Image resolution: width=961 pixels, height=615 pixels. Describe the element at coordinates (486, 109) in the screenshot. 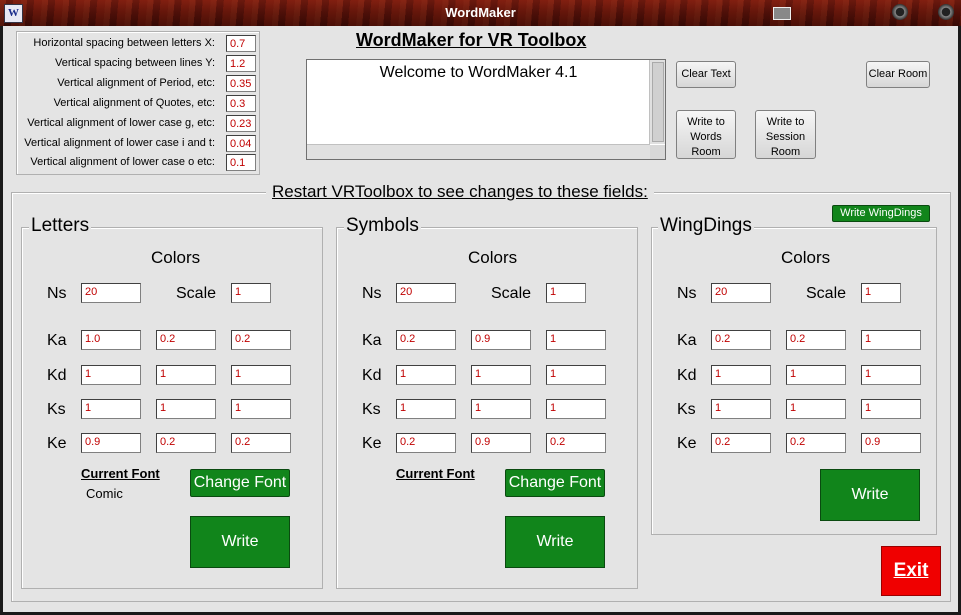

I see `message-textarea: Welcome to WordMaker 4.1` at that location.